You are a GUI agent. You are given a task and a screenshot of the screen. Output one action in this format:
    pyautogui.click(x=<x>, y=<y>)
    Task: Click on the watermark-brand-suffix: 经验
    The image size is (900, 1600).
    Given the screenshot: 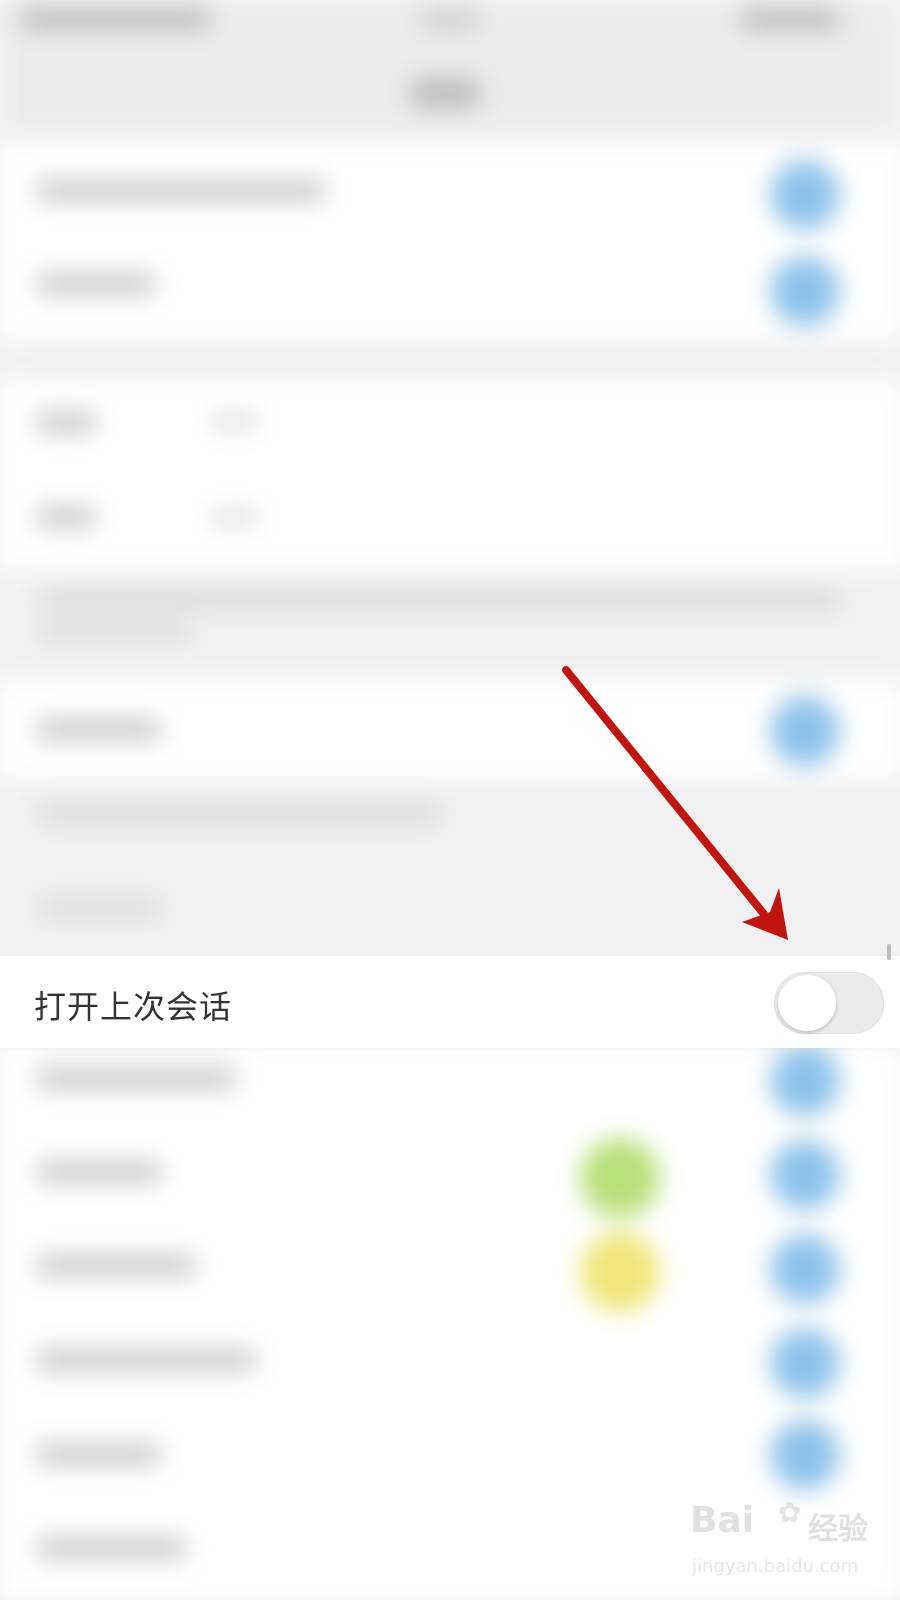 What is the action you would take?
    pyautogui.click(x=838, y=1529)
    